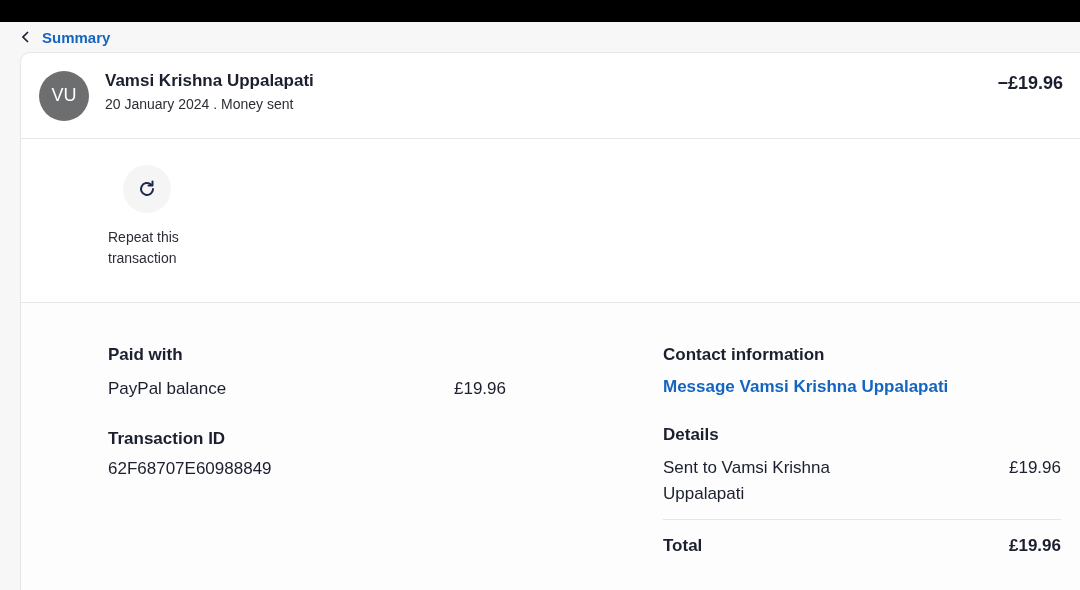 The height and width of the screenshot is (590, 1080). Describe the element at coordinates (747, 481) in the screenshot. I see `detail-label: Sent to Vamsi Krishna Uppalapati` at that location.